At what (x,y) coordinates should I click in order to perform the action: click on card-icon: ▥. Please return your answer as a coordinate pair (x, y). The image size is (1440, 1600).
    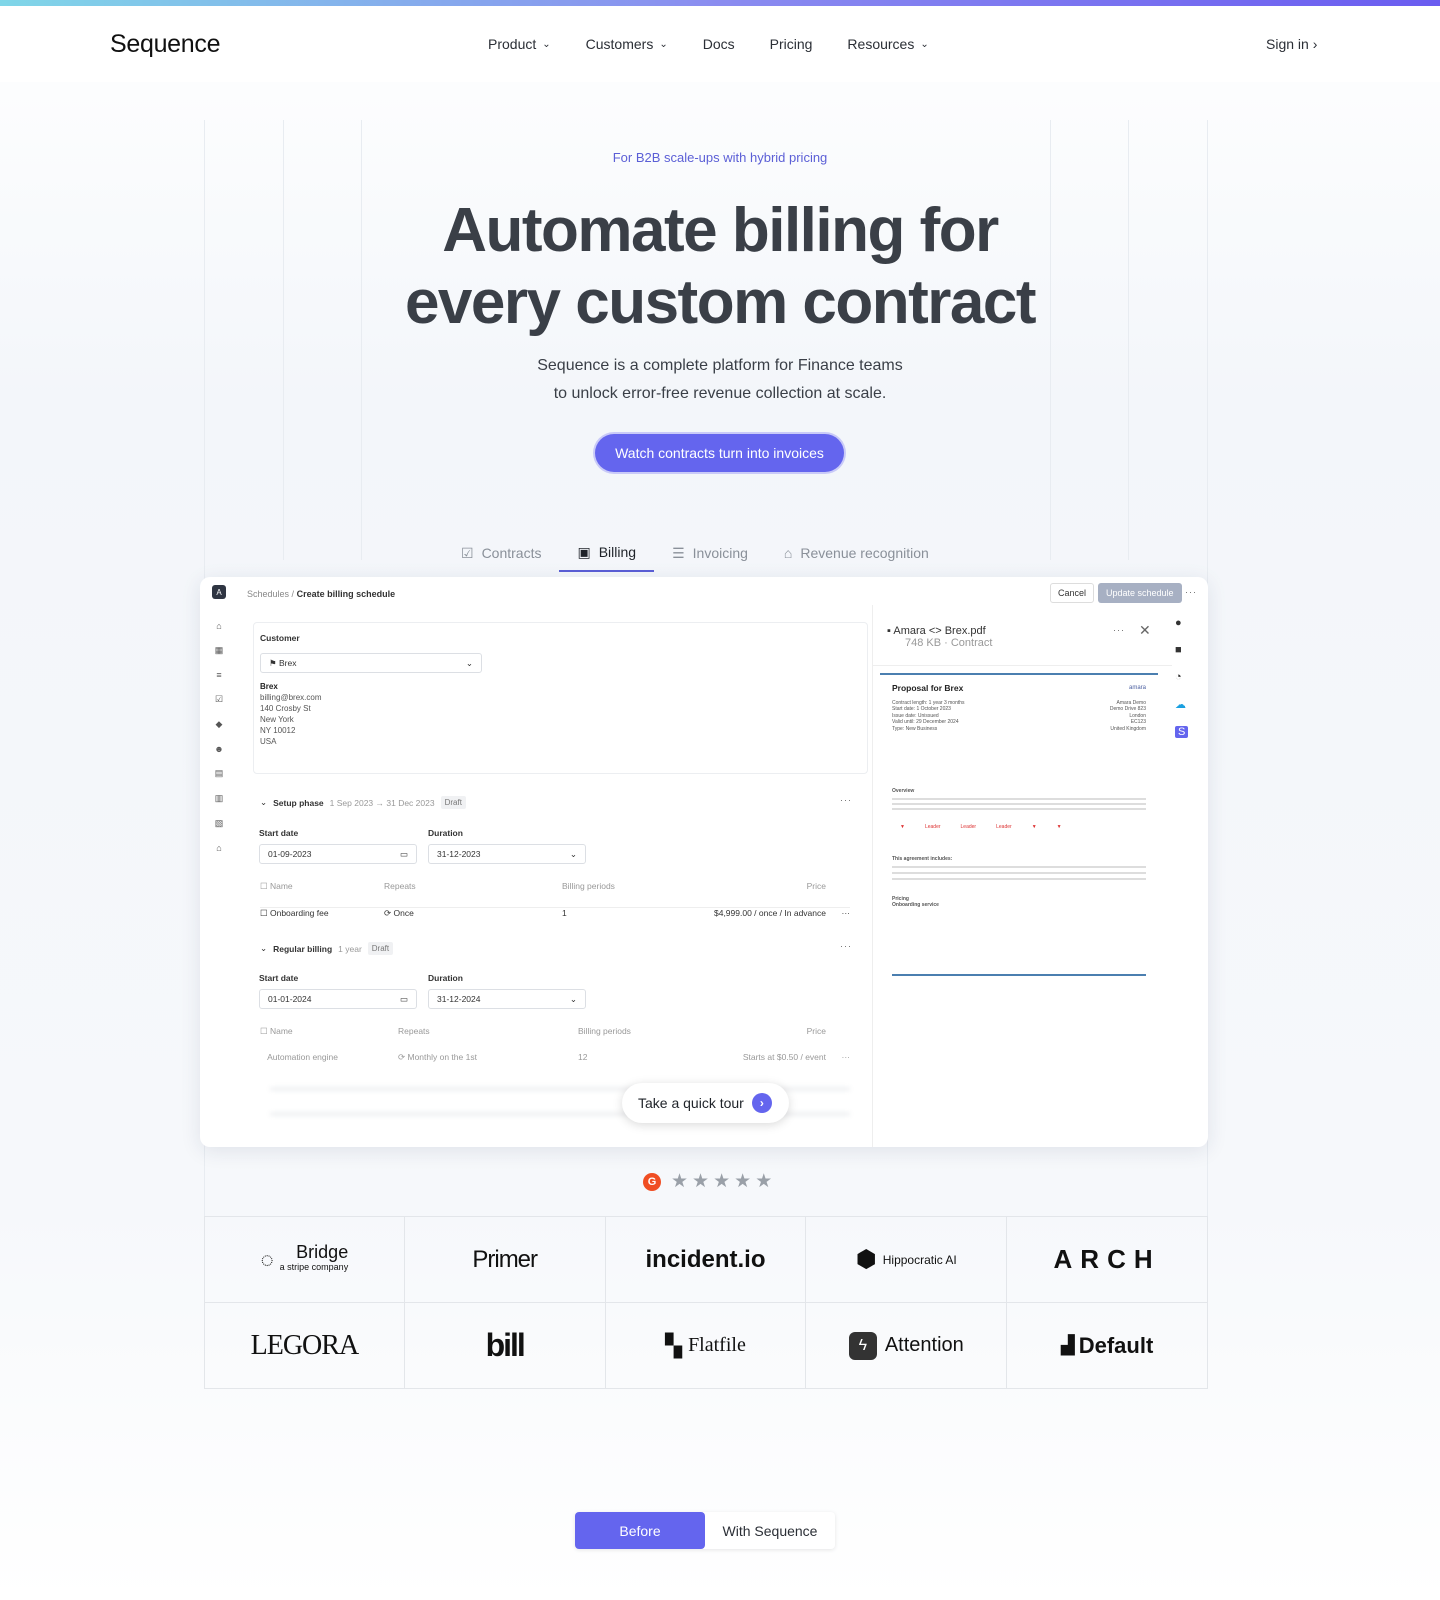
    Looking at the image, I should click on (219, 798).